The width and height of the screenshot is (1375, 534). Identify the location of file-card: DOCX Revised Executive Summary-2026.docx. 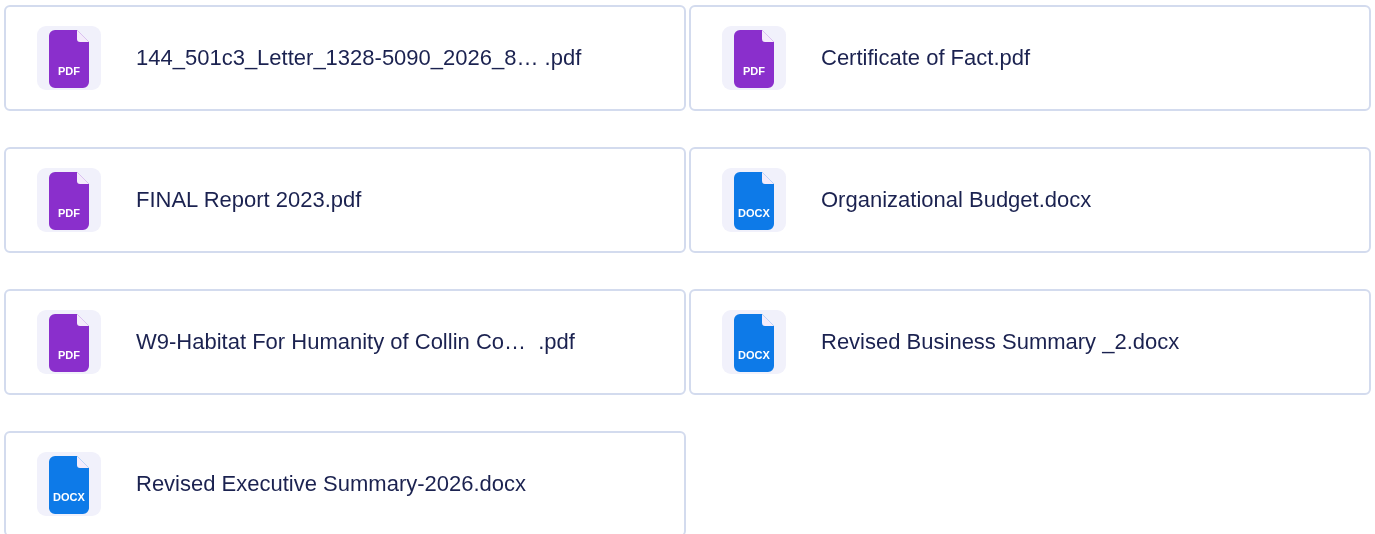
(345, 482).